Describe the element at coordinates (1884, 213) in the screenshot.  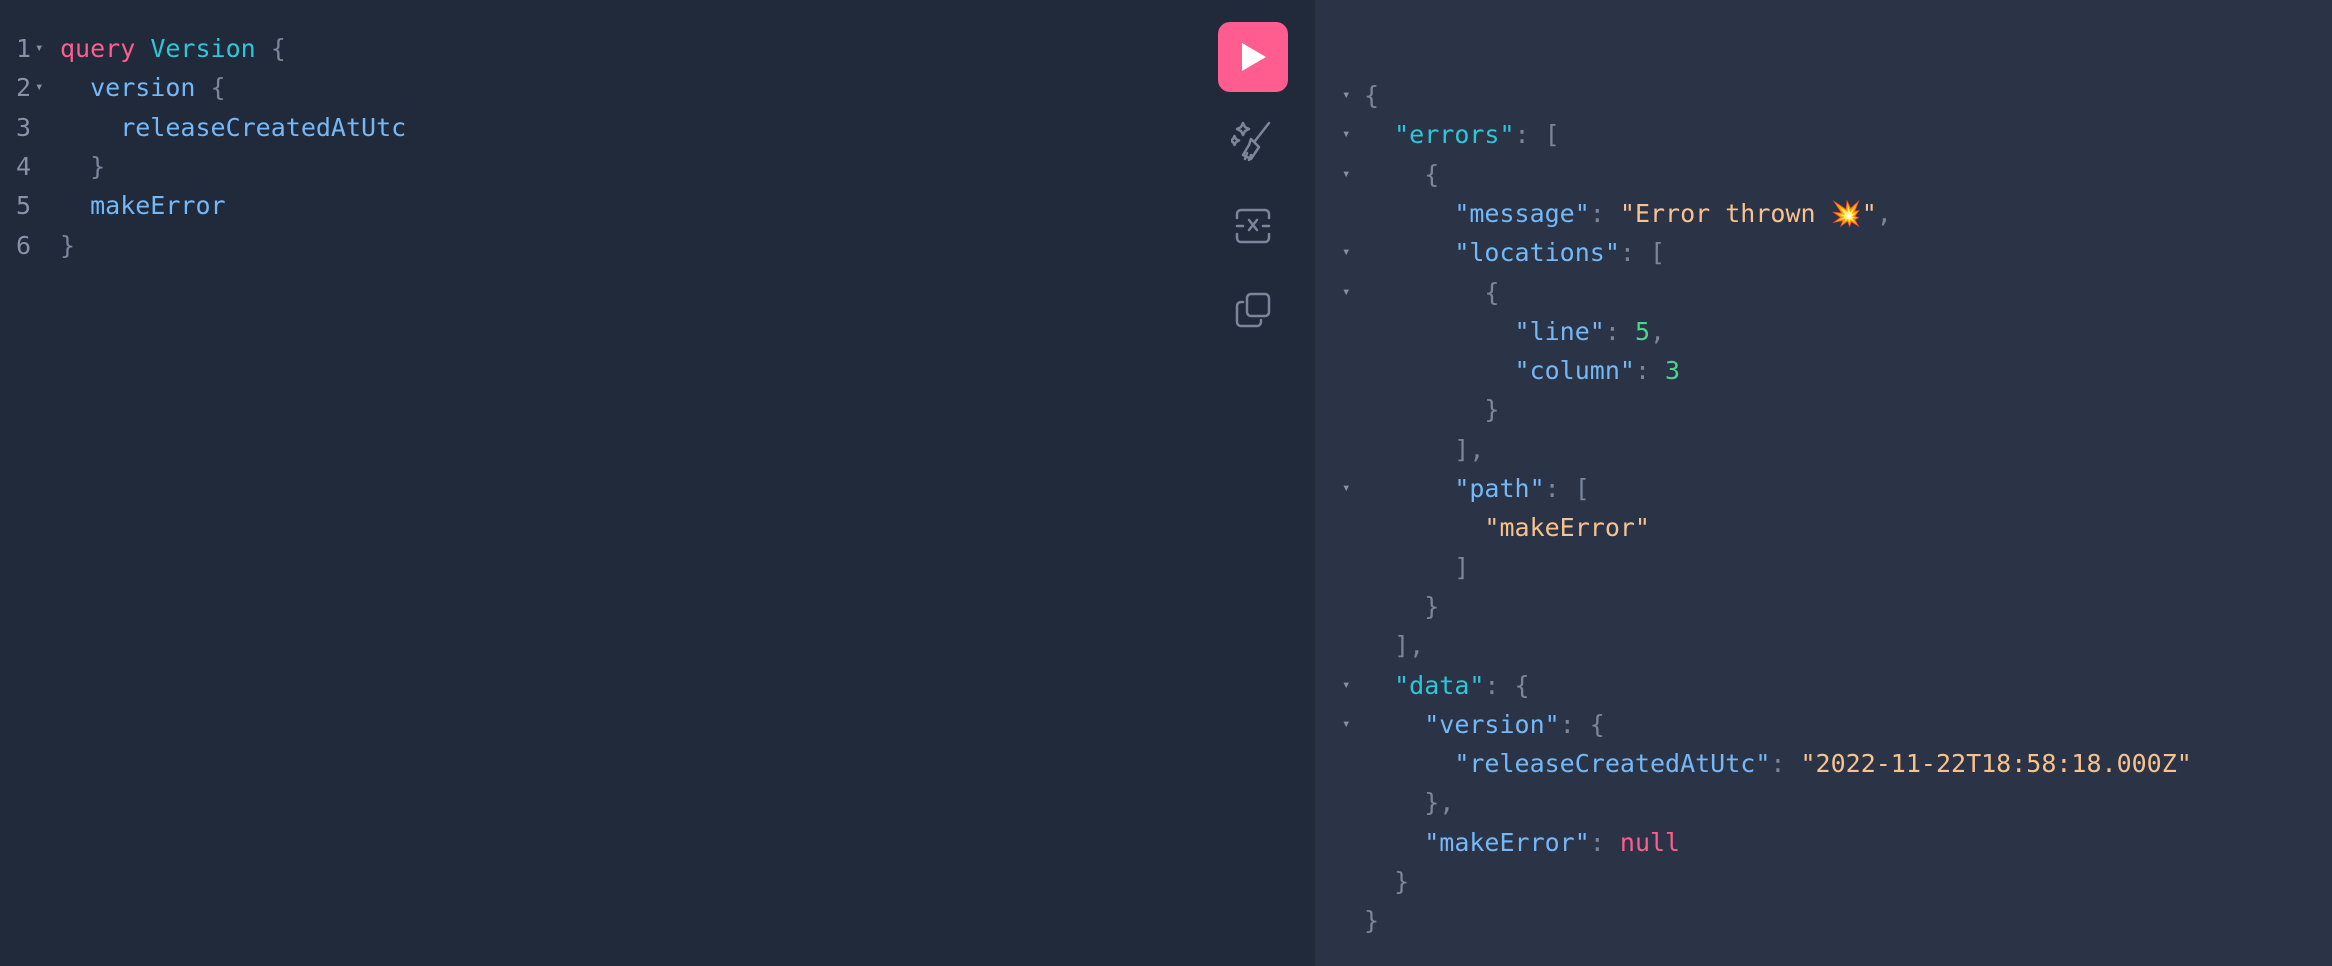
I see `json-token: ,` at that location.